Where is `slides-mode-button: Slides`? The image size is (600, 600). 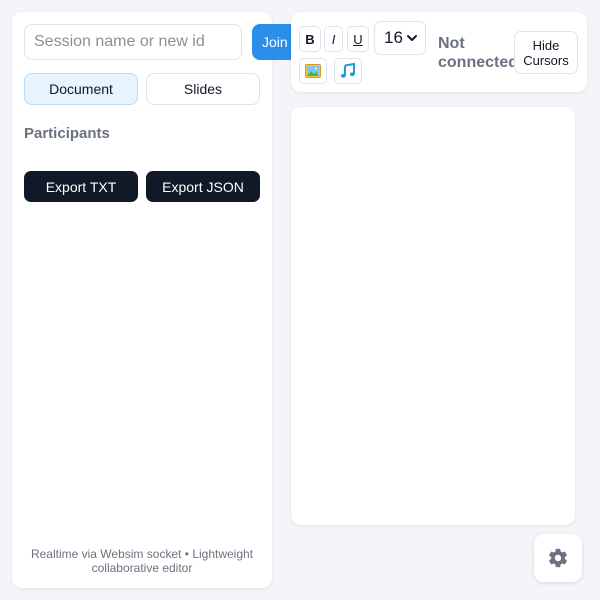
slides-mode-button: Slides is located at coordinates (203, 89).